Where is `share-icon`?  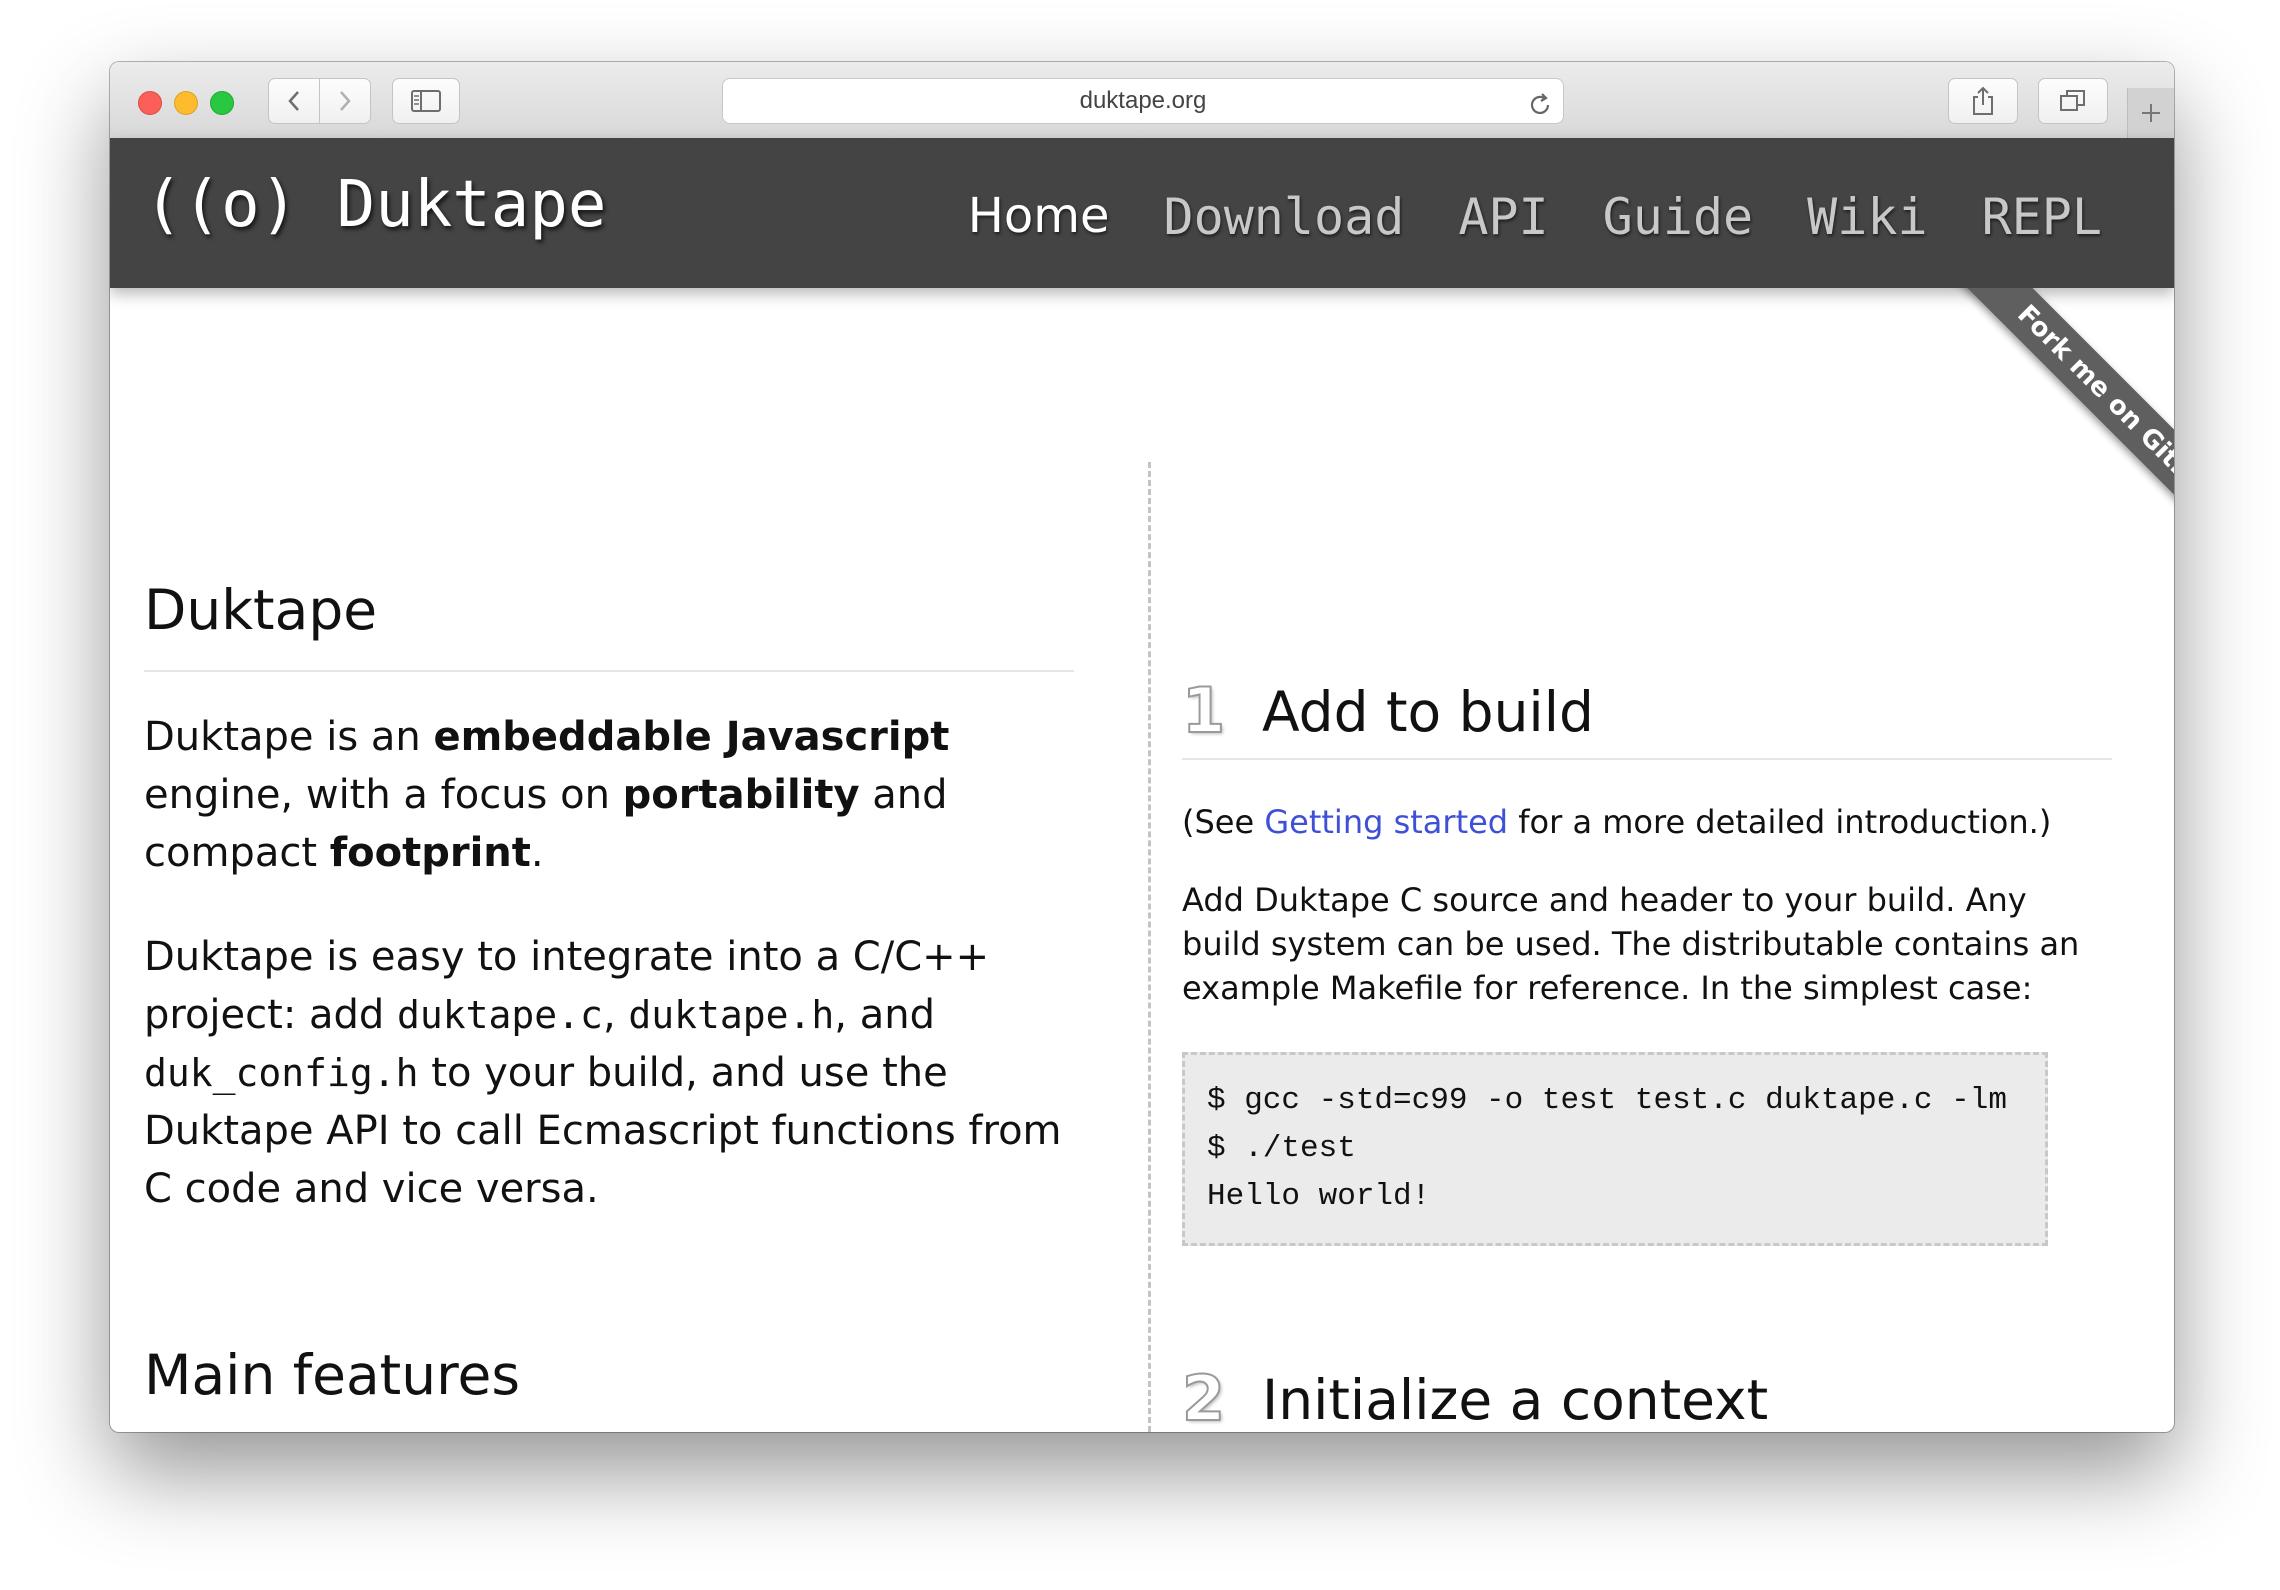 share-icon is located at coordinates (1983, 100).